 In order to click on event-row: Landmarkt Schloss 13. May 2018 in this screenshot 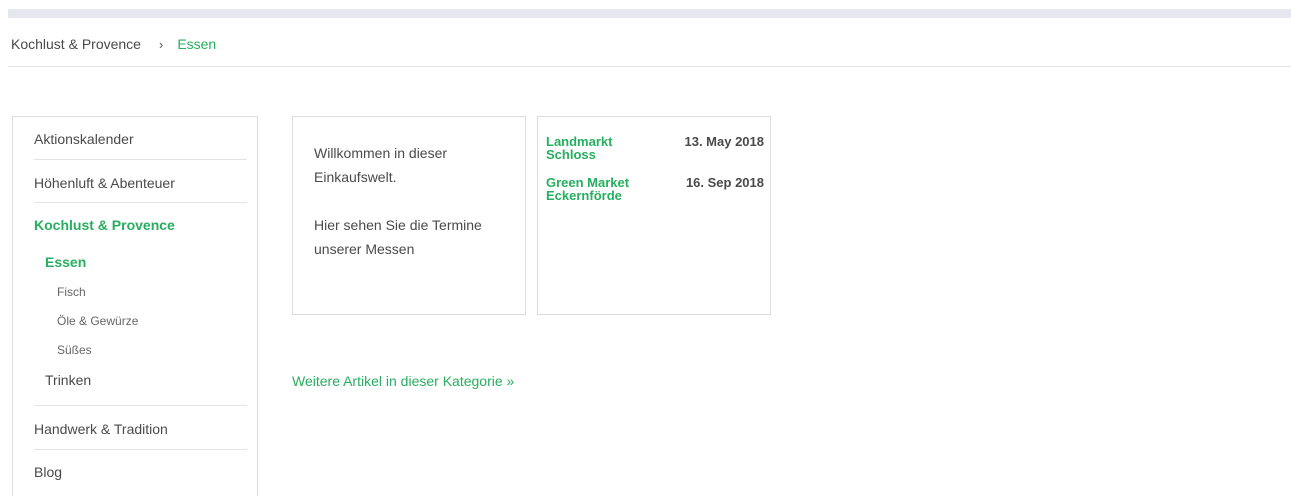, I will do `click(655, 148)`.